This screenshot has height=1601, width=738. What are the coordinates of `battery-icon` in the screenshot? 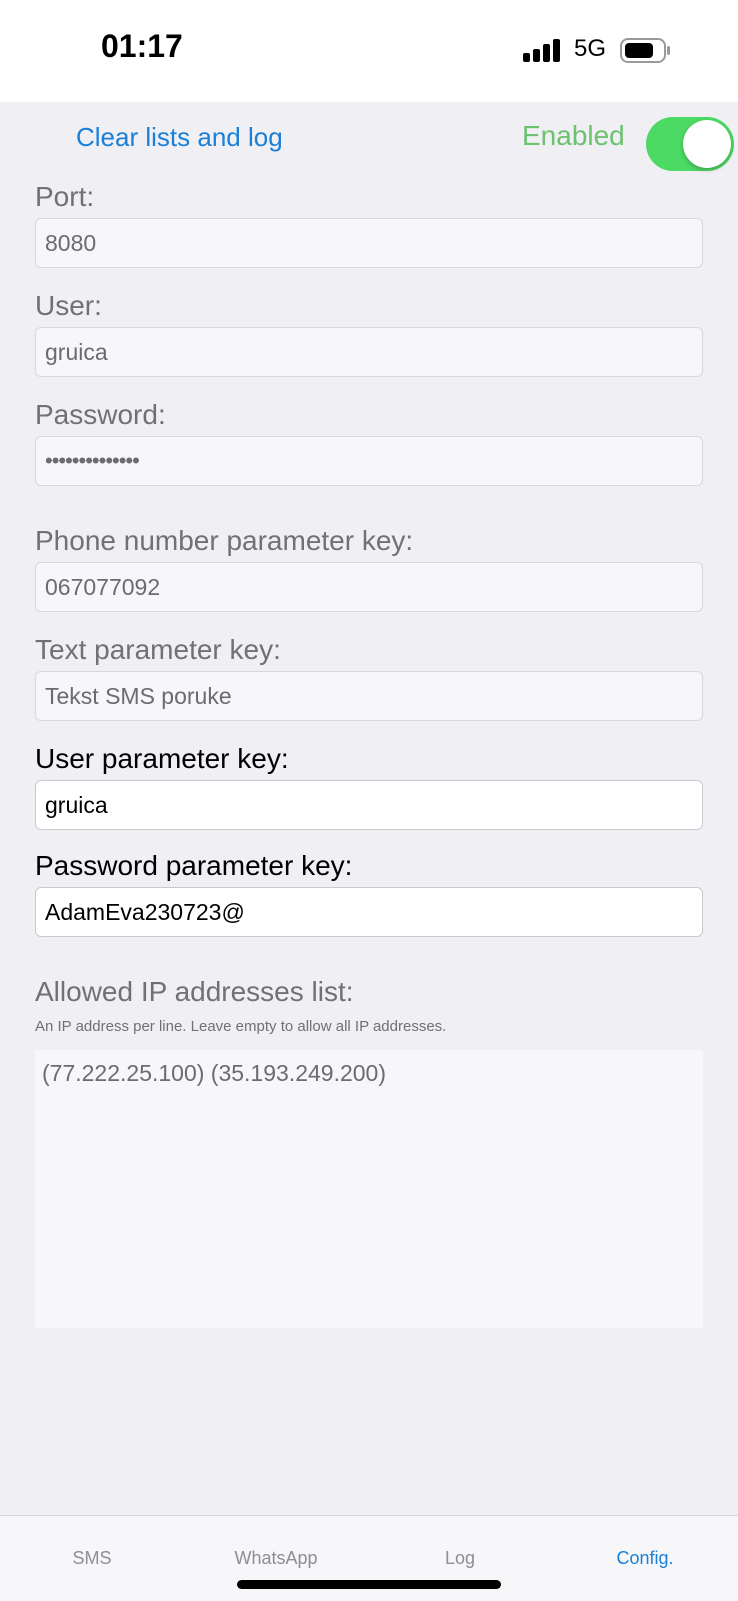 It's located at (646, 53).